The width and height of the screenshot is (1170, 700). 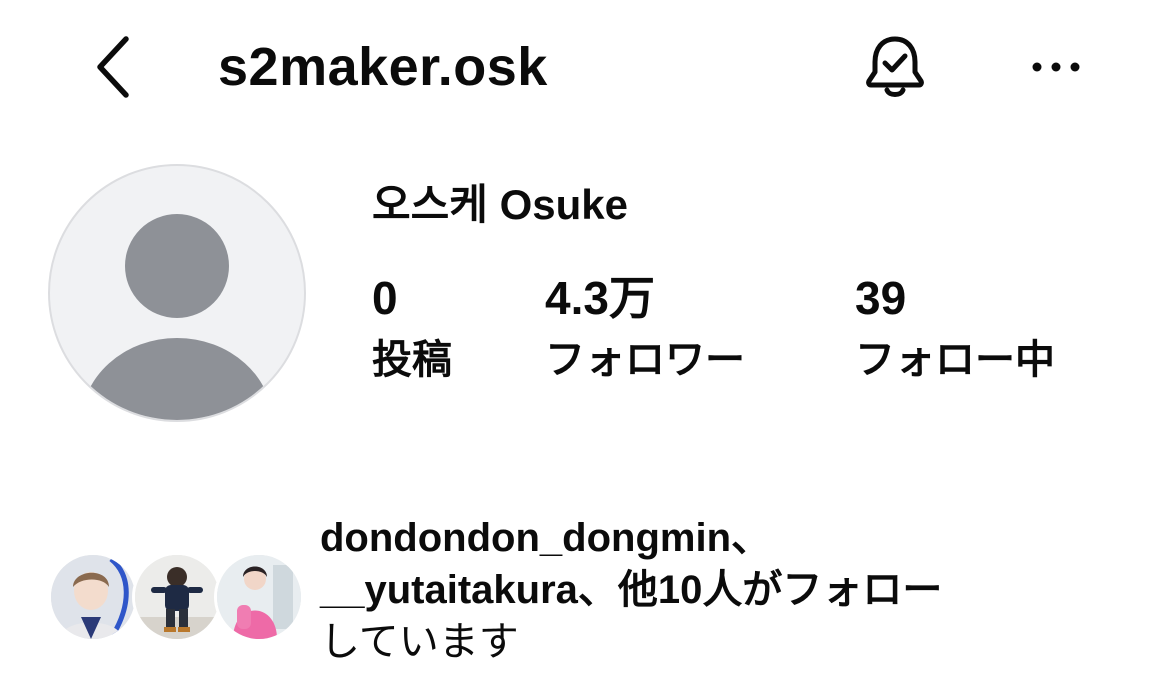 I want to click on default-person-icon, so click(x=177, y=317).